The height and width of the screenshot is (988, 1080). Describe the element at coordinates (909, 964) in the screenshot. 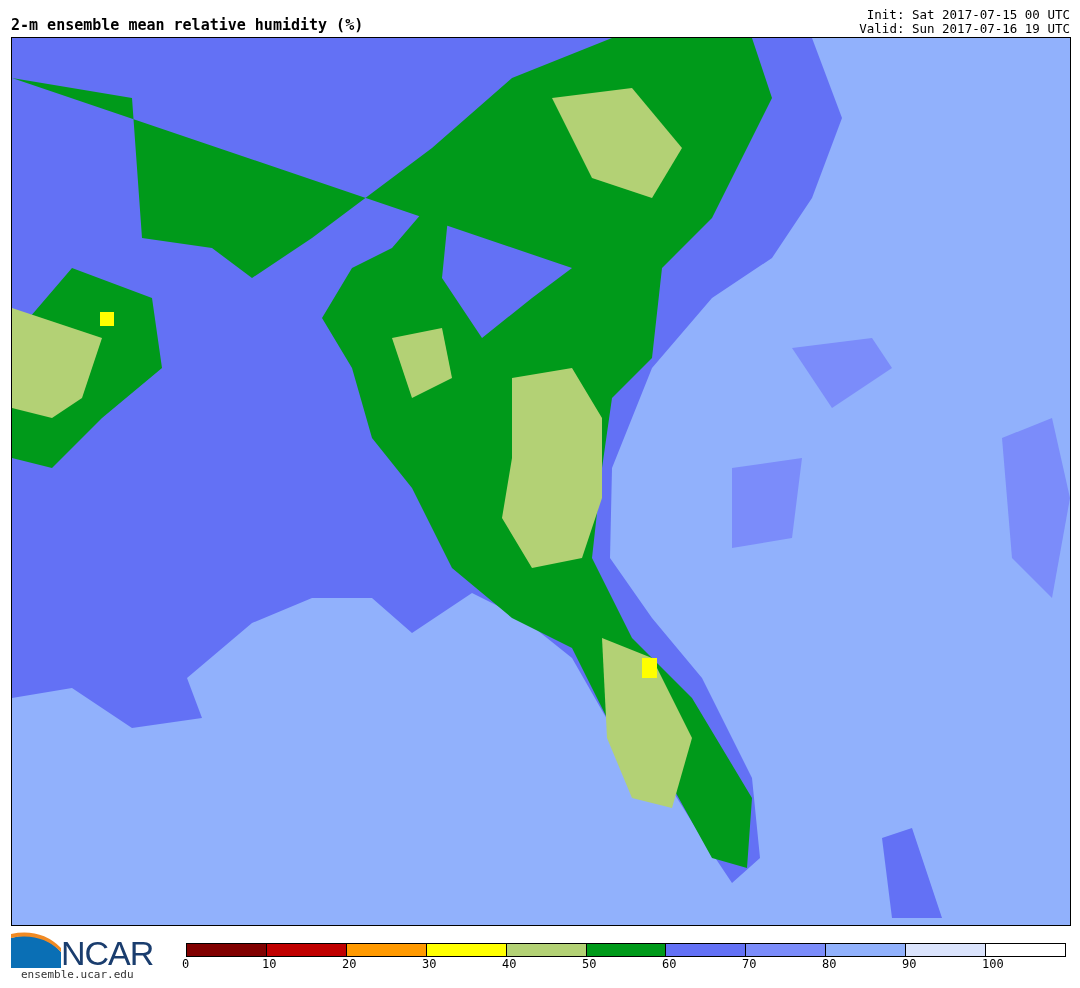

I see `colorbar-label: 90` at that location.